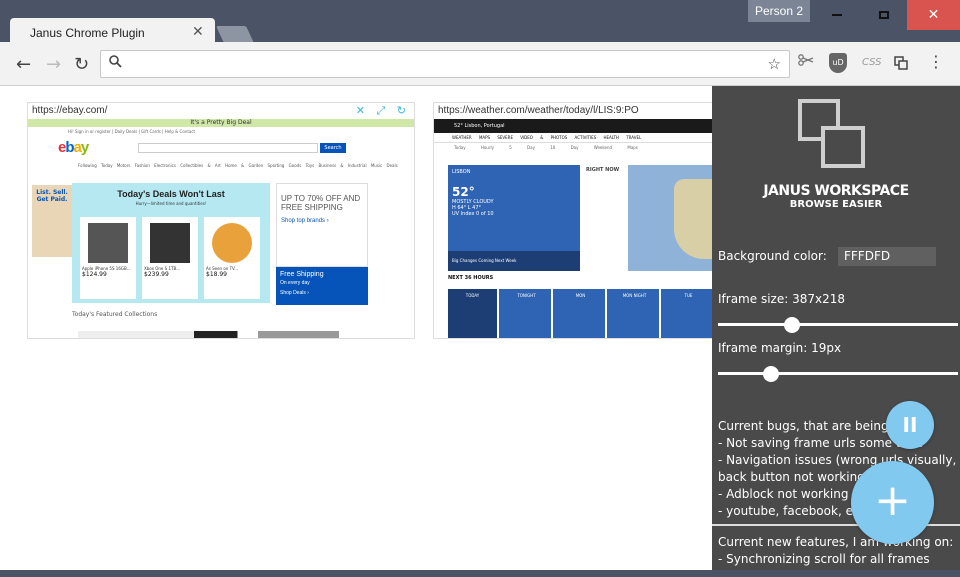  Describe the element at coordinates (73, 147) in the screenshot. I see `ebay-logo: ebay` at that location.